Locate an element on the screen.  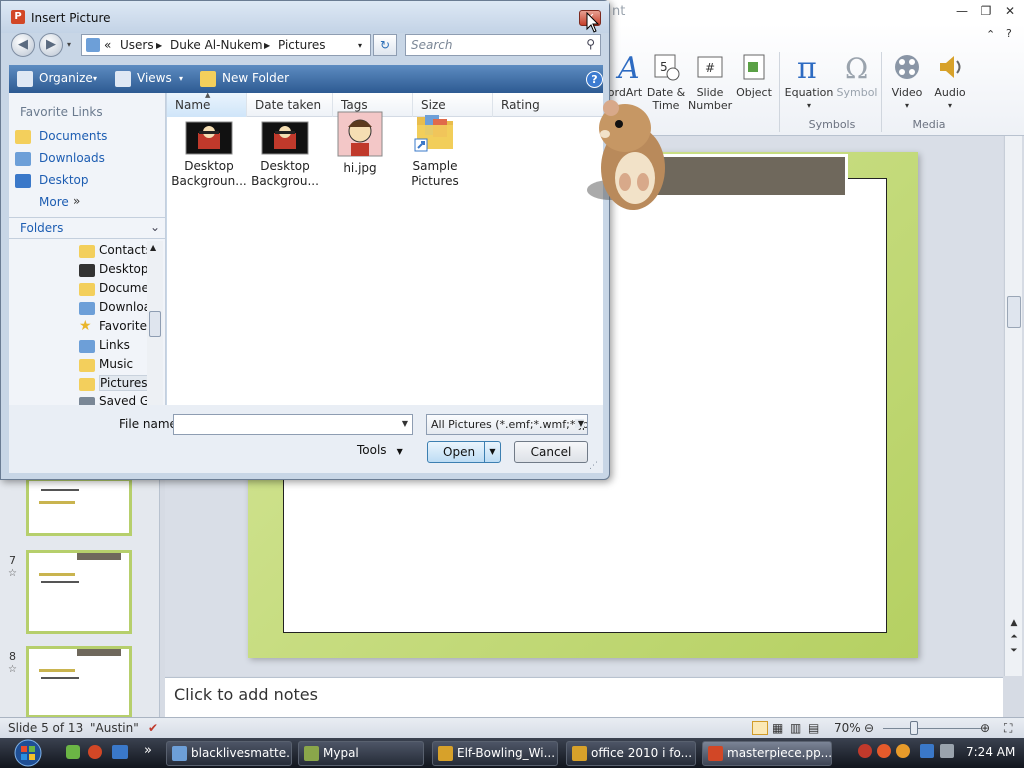
start-button is located at coordinates (28, 753).